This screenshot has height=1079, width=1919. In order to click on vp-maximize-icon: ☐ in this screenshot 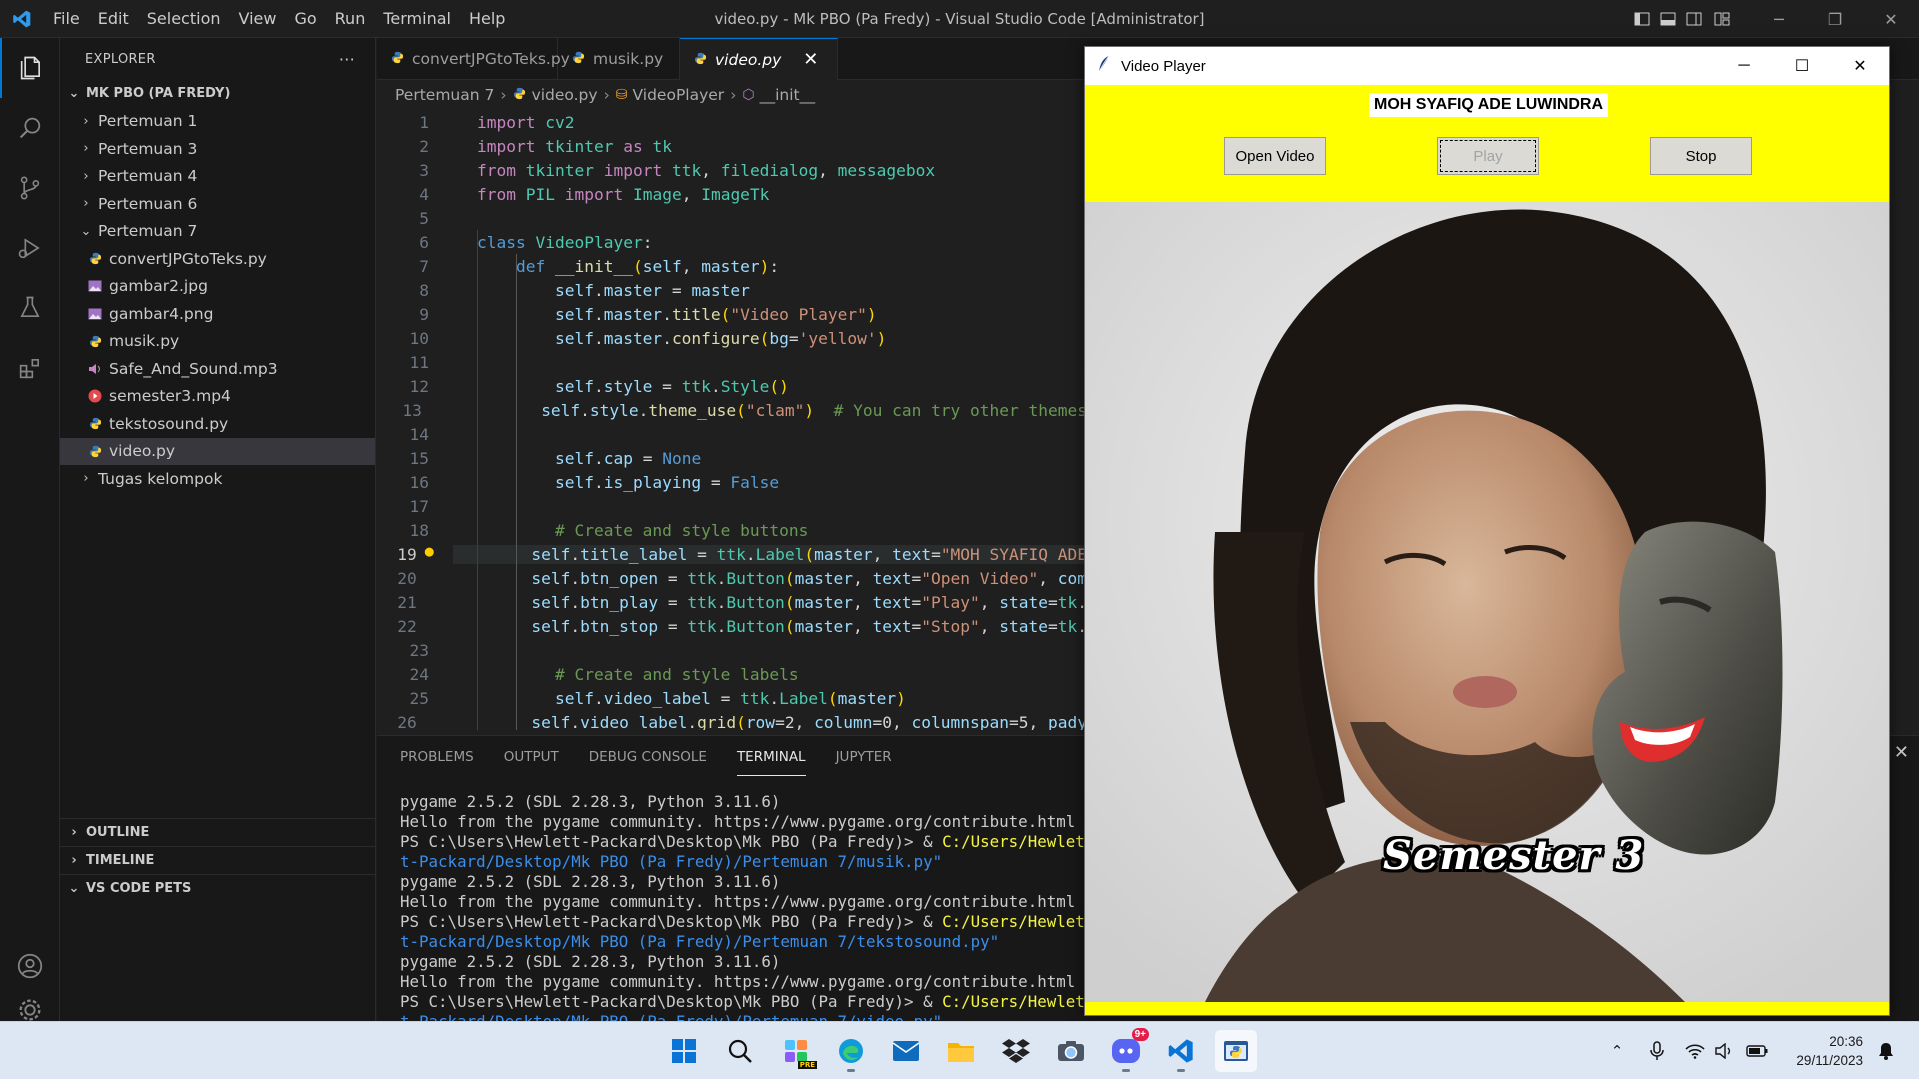, I will do `click(1802, 66)`.